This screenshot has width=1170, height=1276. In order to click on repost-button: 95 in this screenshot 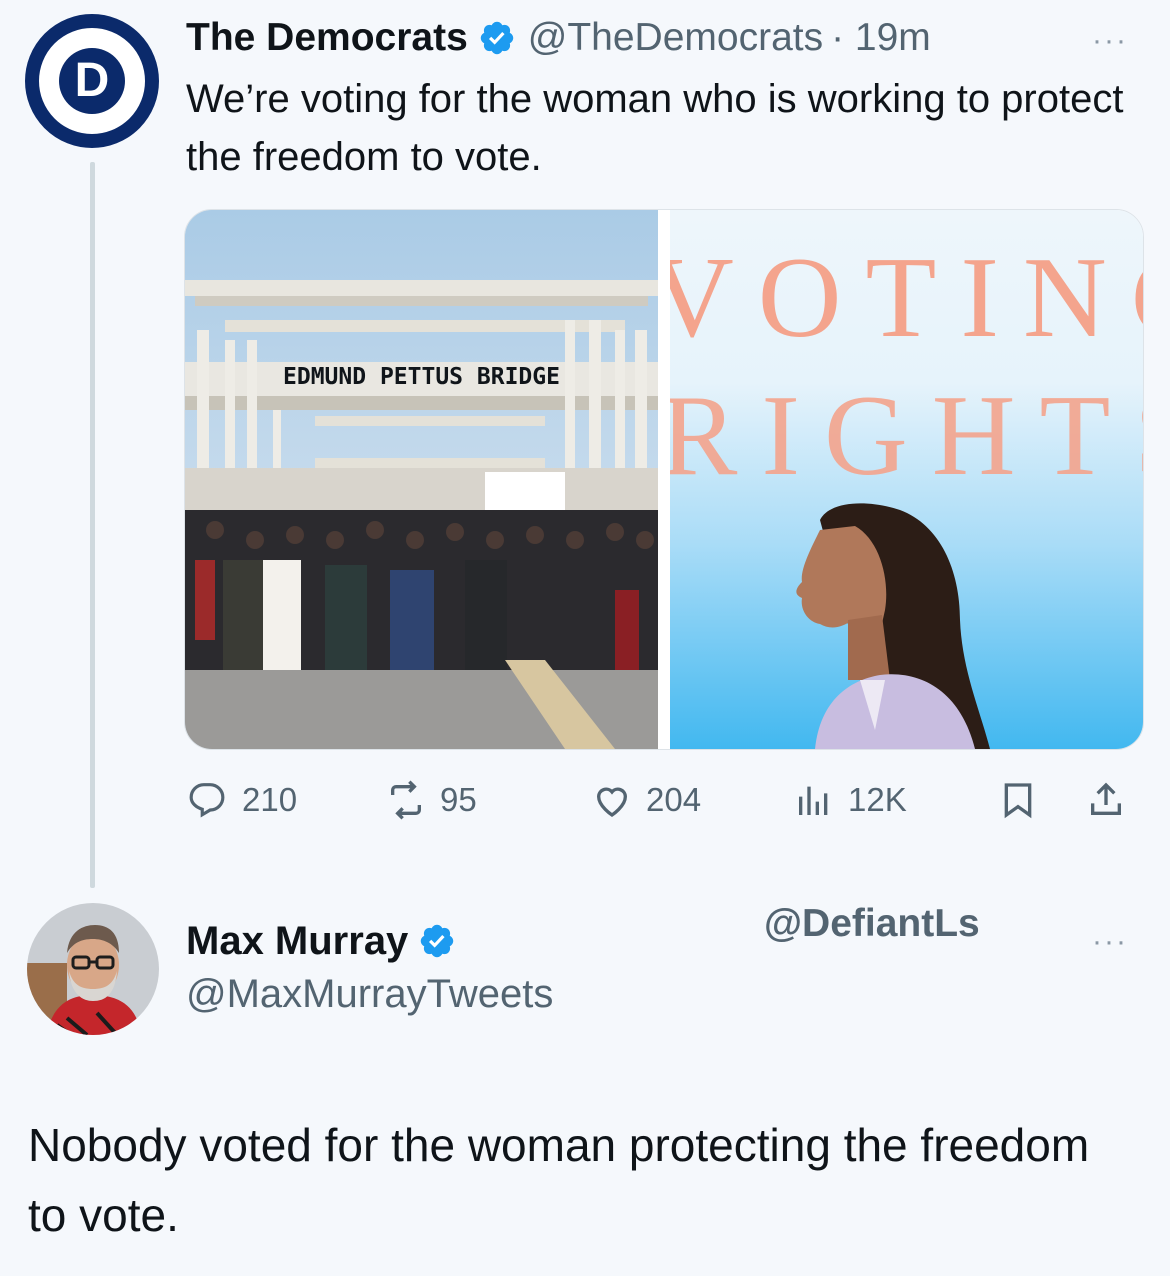, I will do `click(431, 800)`.